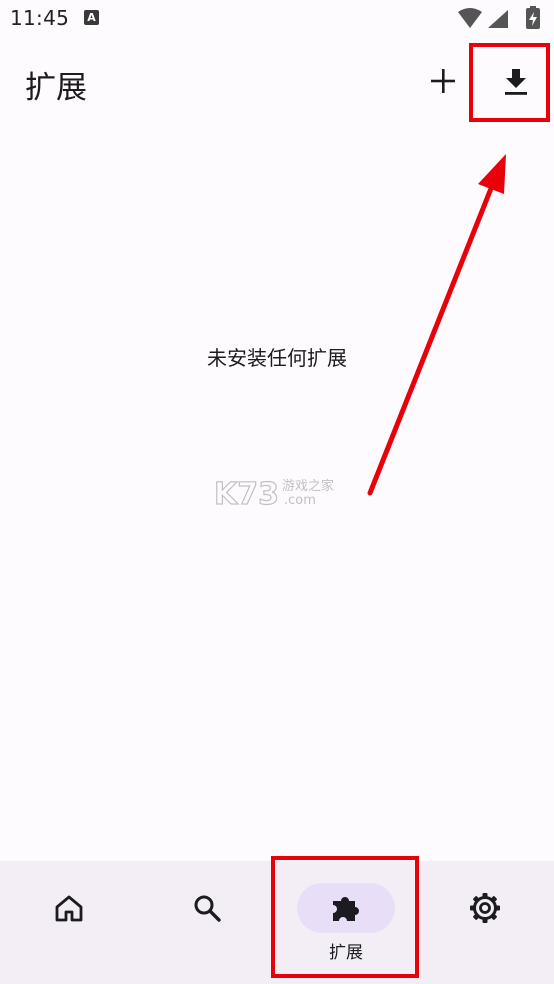 Image resolution: width=554 pixels, height=984 pixels. What do you see at coordinates (277, 358) in the screenshot?
I see `empty-state-message: 未安装任何扩展` at bounding box center [277, 358].